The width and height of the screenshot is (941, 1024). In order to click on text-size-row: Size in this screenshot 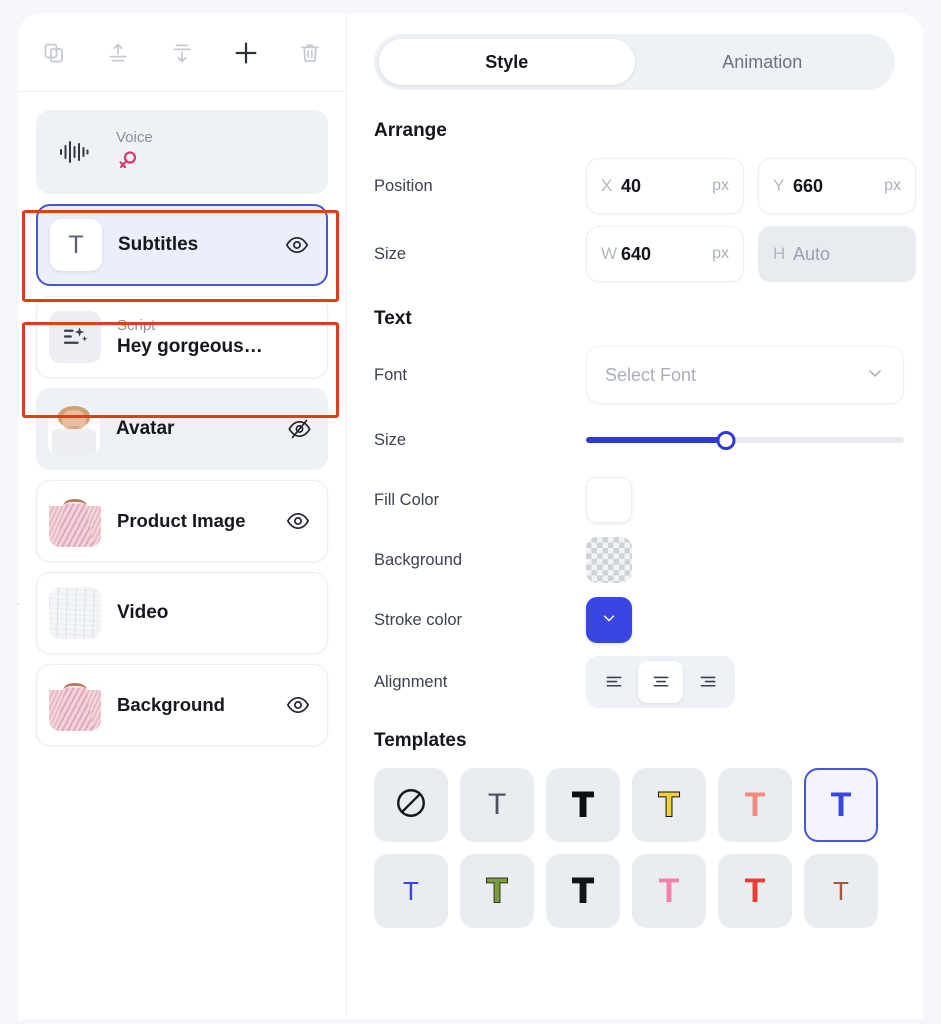, I will do `click(639, 440)`.